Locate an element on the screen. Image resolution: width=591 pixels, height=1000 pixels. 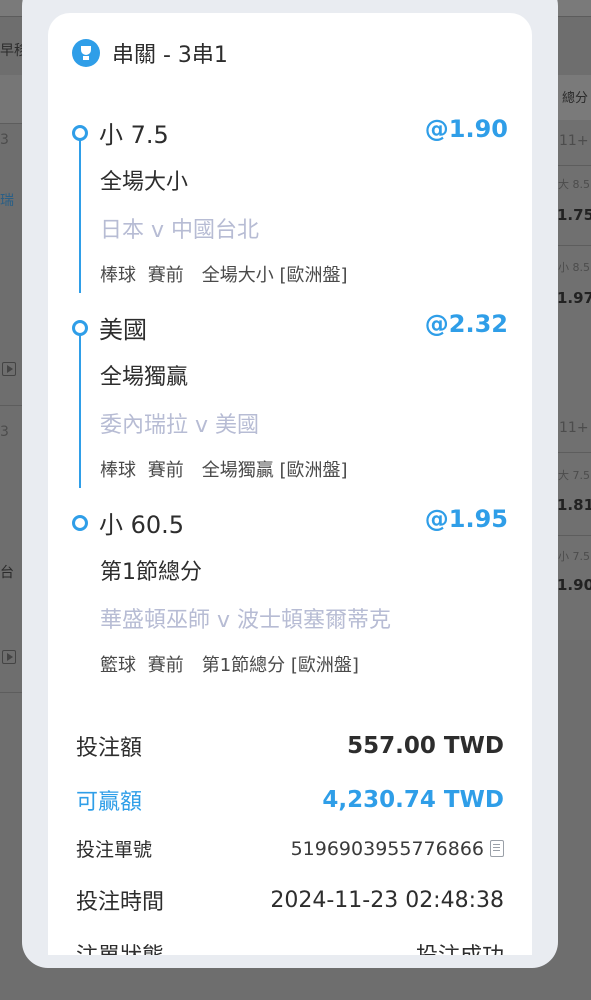
time-value: 2024-11-23 02:48:38 is located at coordinates (387, 900).